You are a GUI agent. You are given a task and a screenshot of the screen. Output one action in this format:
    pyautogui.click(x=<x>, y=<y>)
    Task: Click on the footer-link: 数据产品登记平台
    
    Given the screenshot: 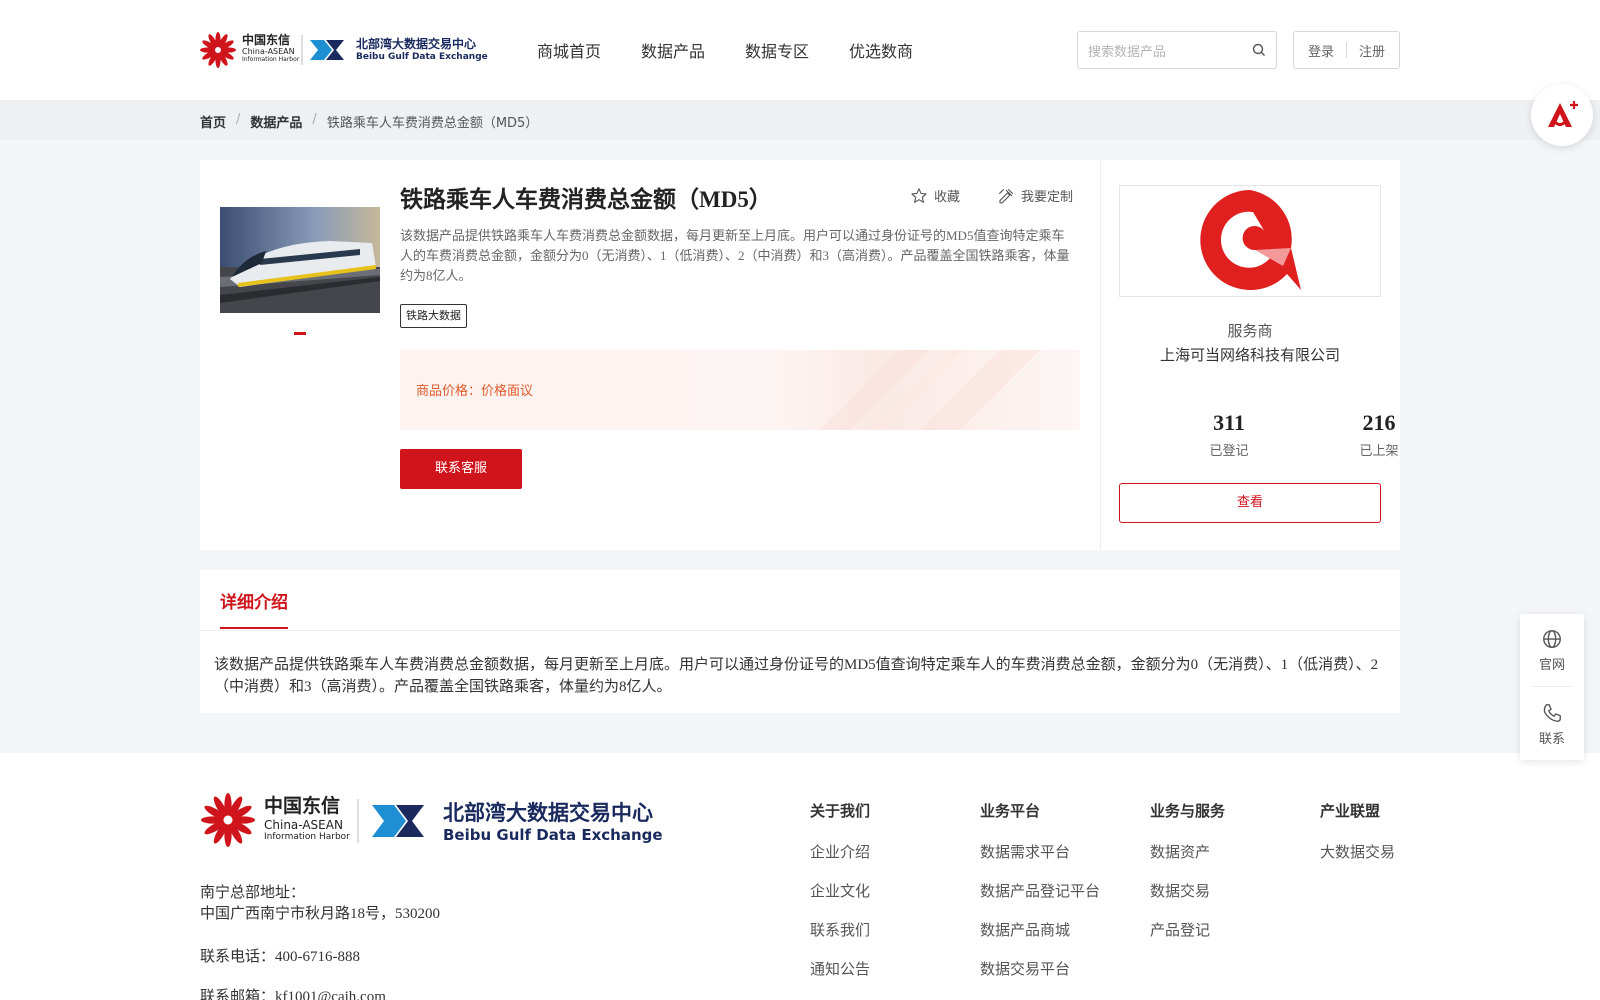 What is the action you would take?
    pyautogui.click(x=1040, y=890)
    